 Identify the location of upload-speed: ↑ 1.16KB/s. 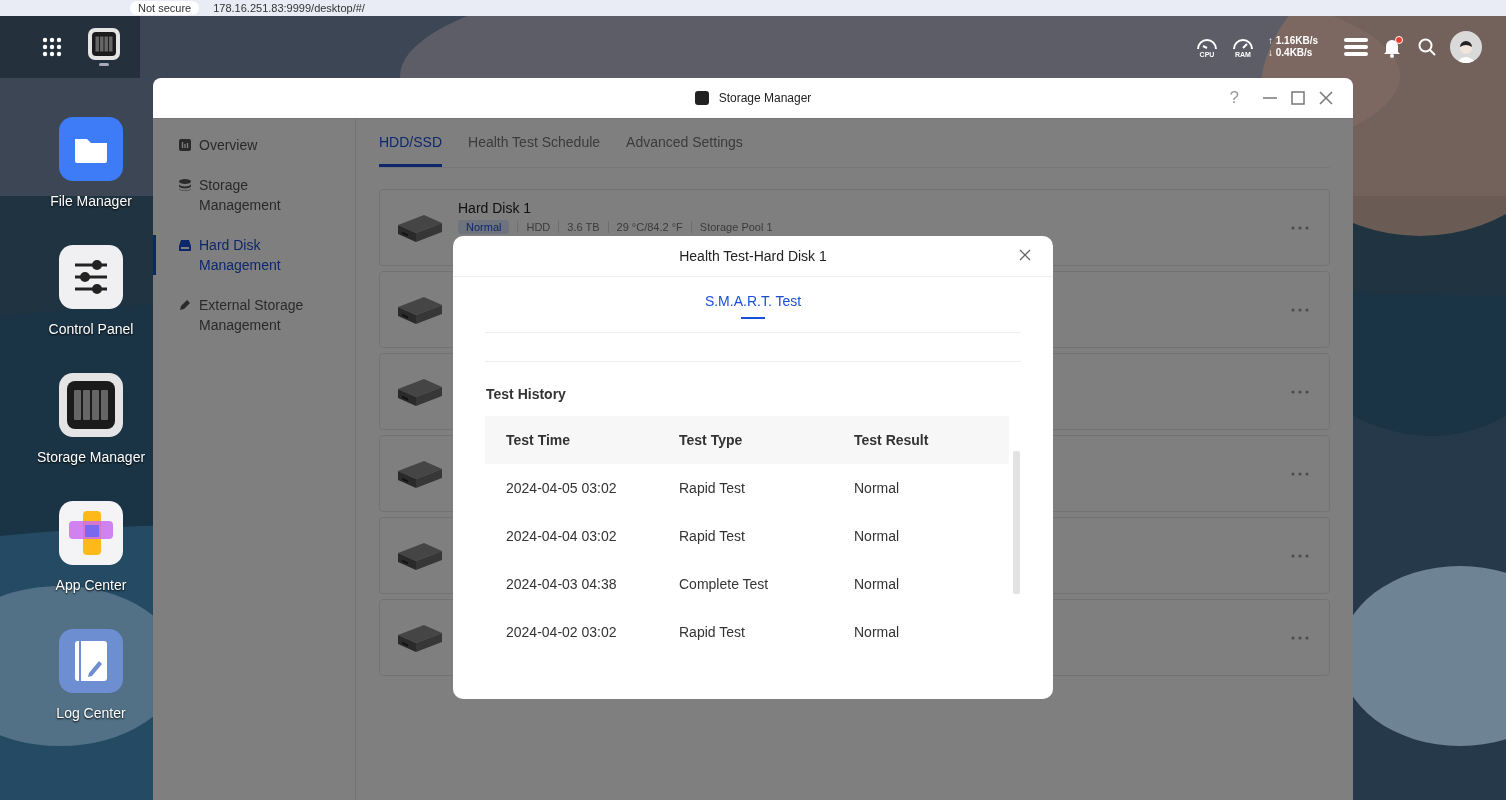
(1292, 41).